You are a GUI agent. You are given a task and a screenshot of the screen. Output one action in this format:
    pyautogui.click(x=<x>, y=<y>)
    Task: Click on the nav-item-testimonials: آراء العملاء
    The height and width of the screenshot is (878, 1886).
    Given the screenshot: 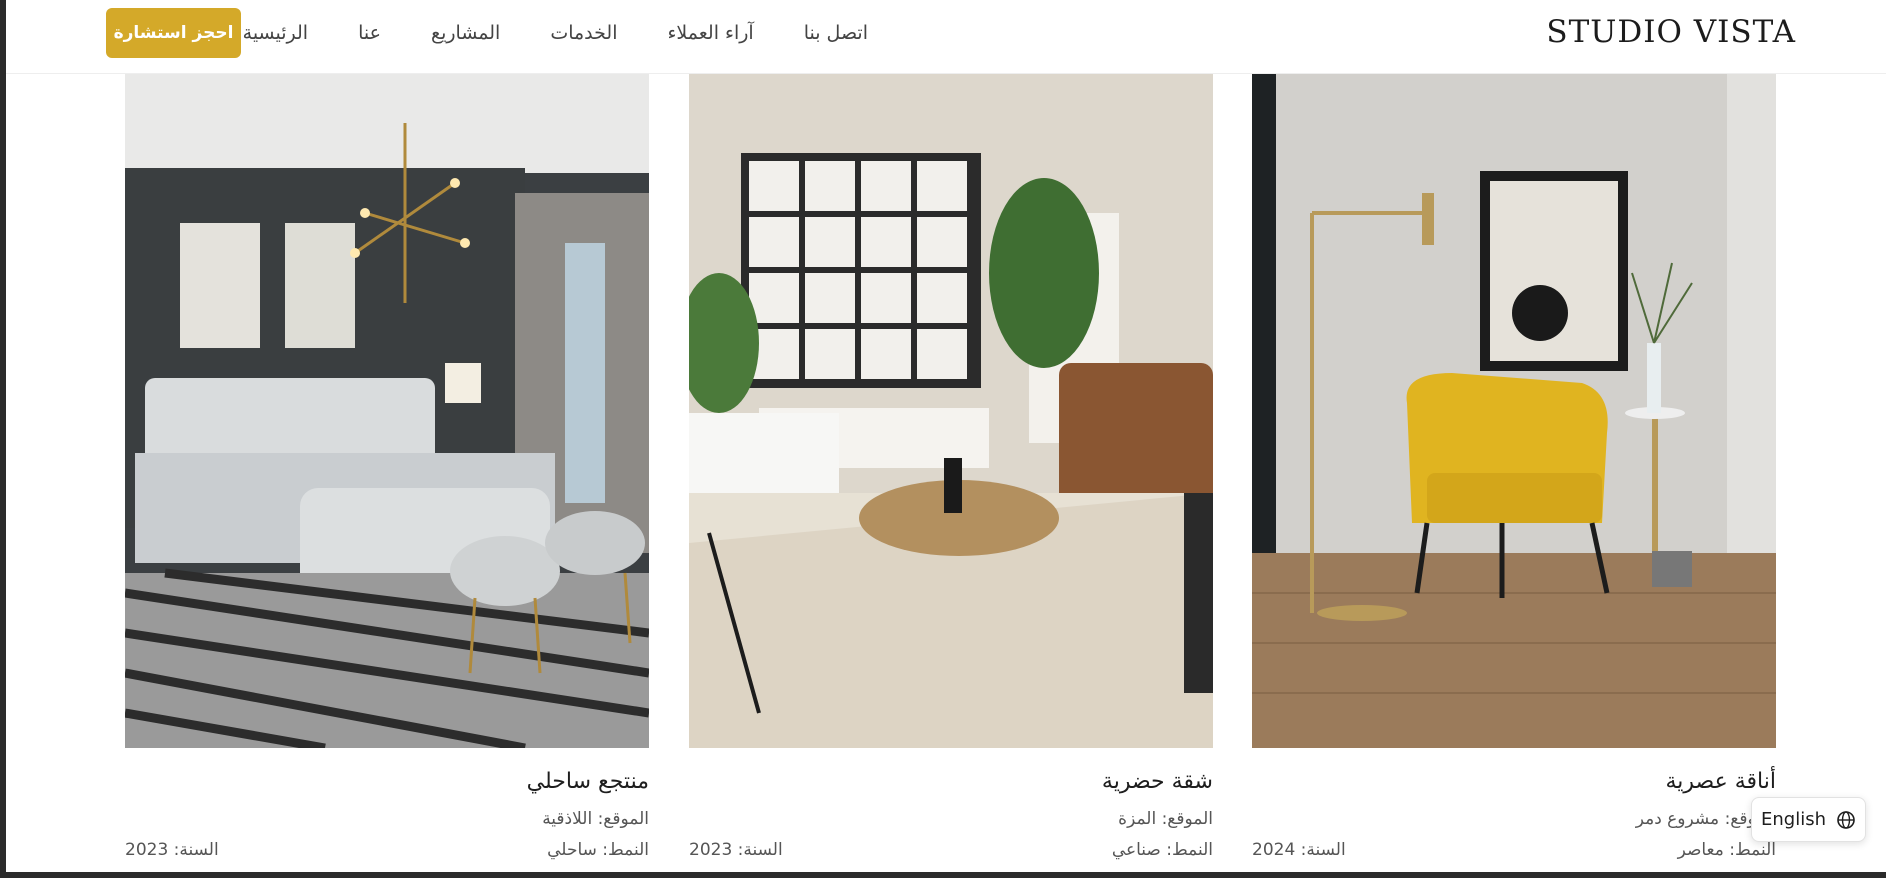 What is the action you would take?
    pyautogui.click(x=711, y=33)
    